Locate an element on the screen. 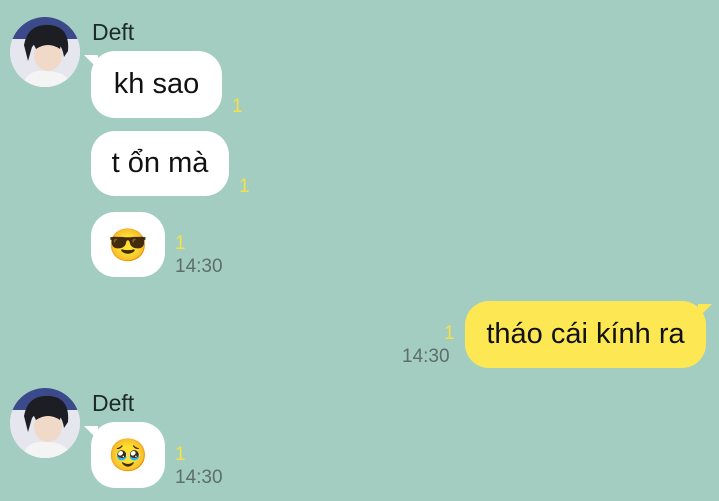 The width and height of the screenshot is (719, 501). message-bubble: 🥹 is located at coordinates (128, 455).